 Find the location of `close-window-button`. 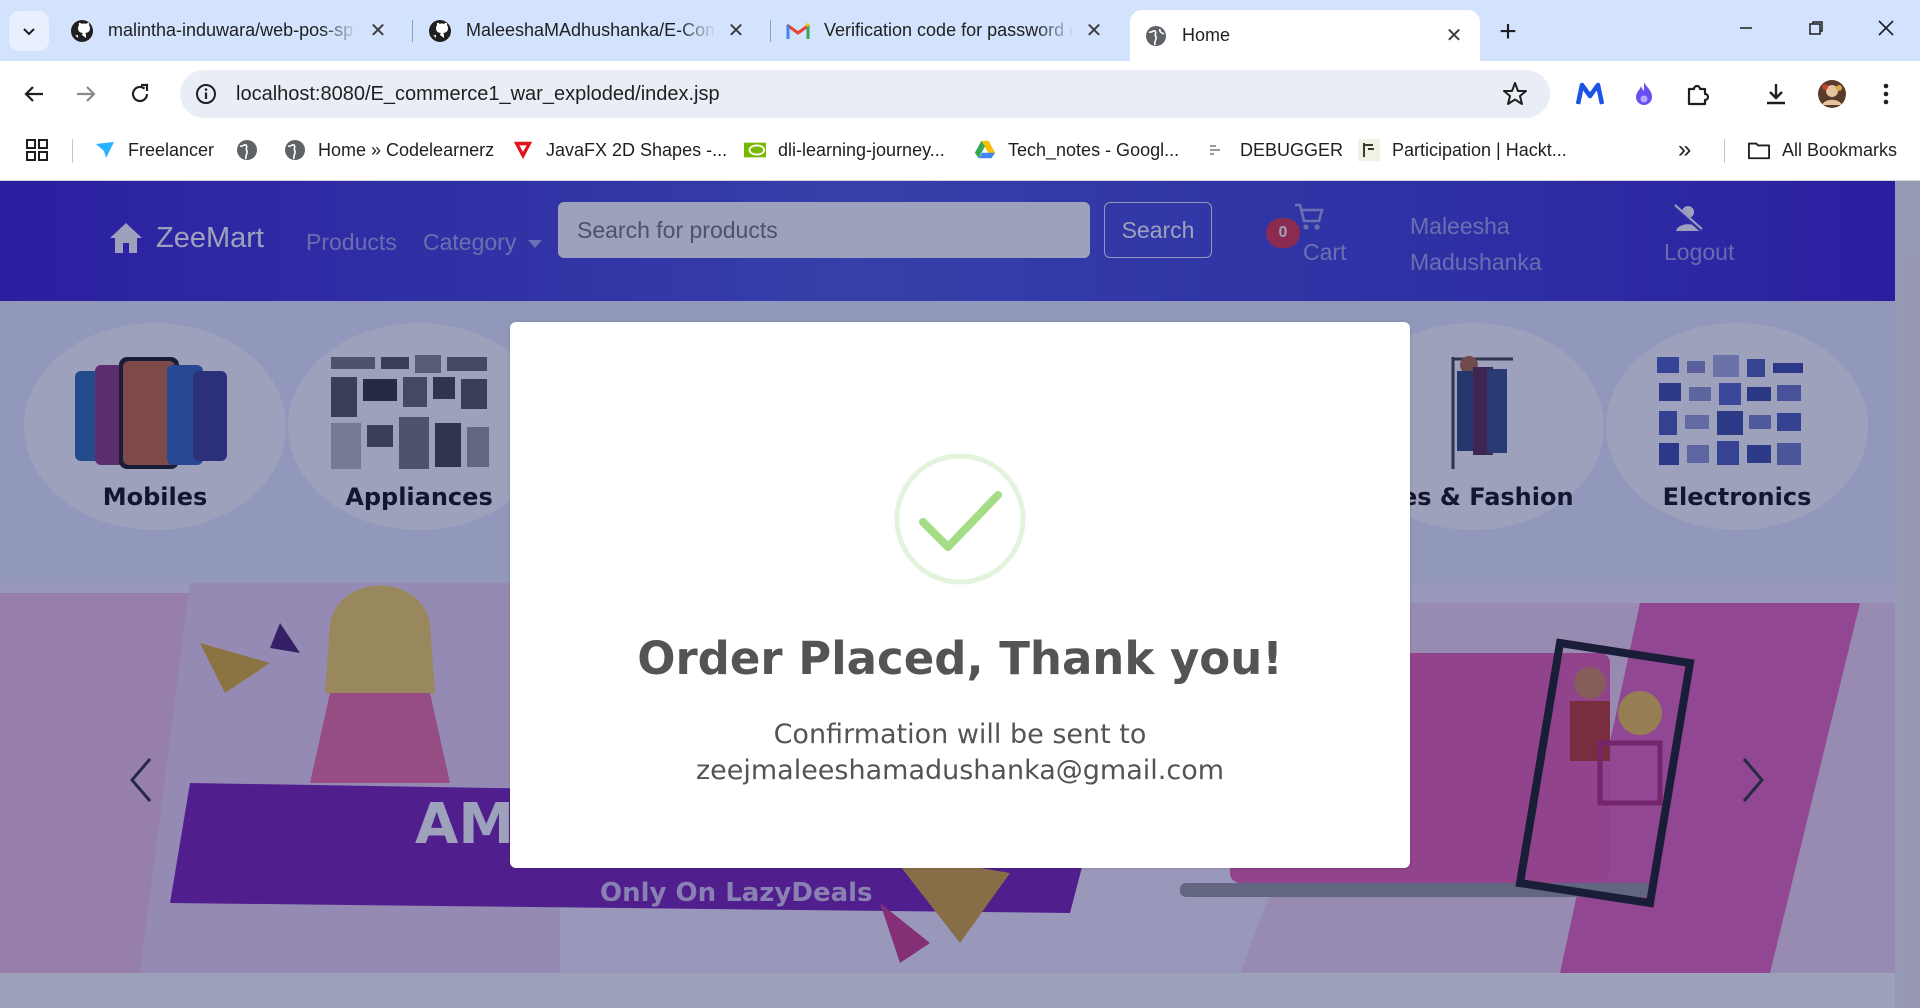

close-window-button is located at coordinates (1886, 28).